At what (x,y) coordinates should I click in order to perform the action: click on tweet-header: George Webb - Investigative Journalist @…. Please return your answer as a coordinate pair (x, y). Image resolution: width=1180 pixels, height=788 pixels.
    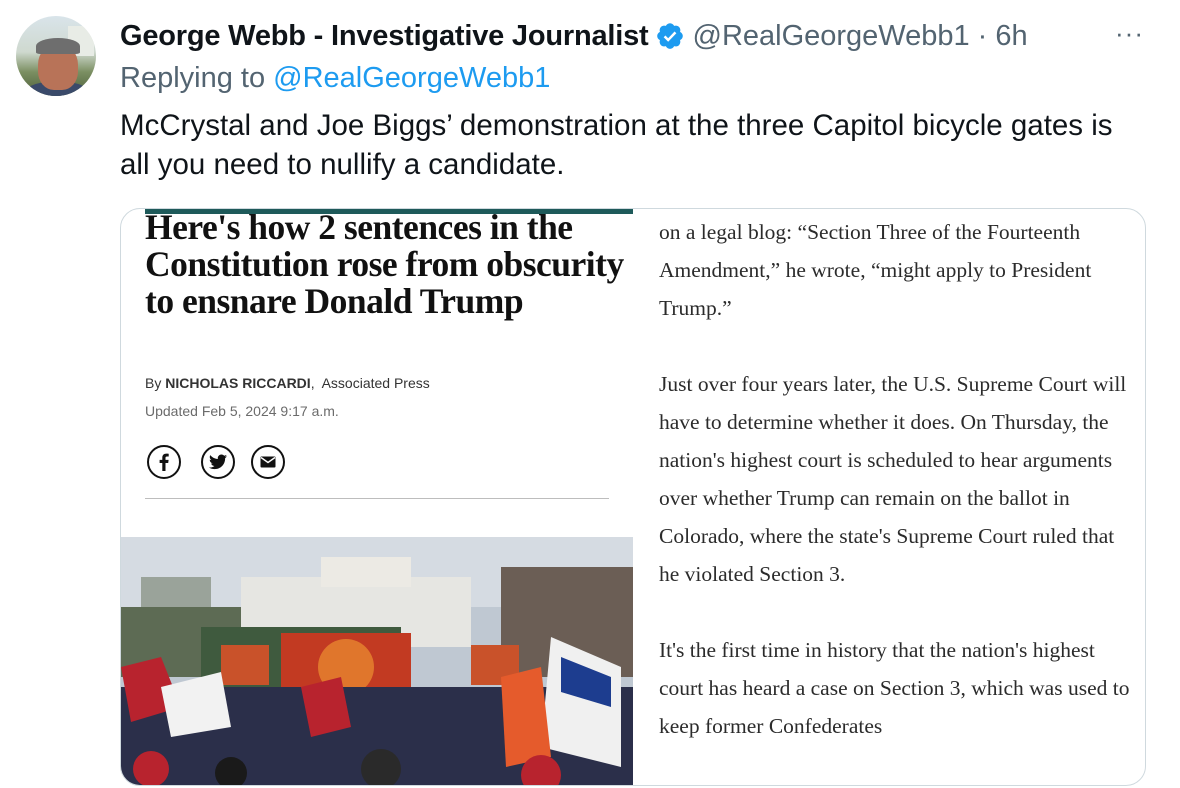
    Looking at the image, I should click on (574, 36).